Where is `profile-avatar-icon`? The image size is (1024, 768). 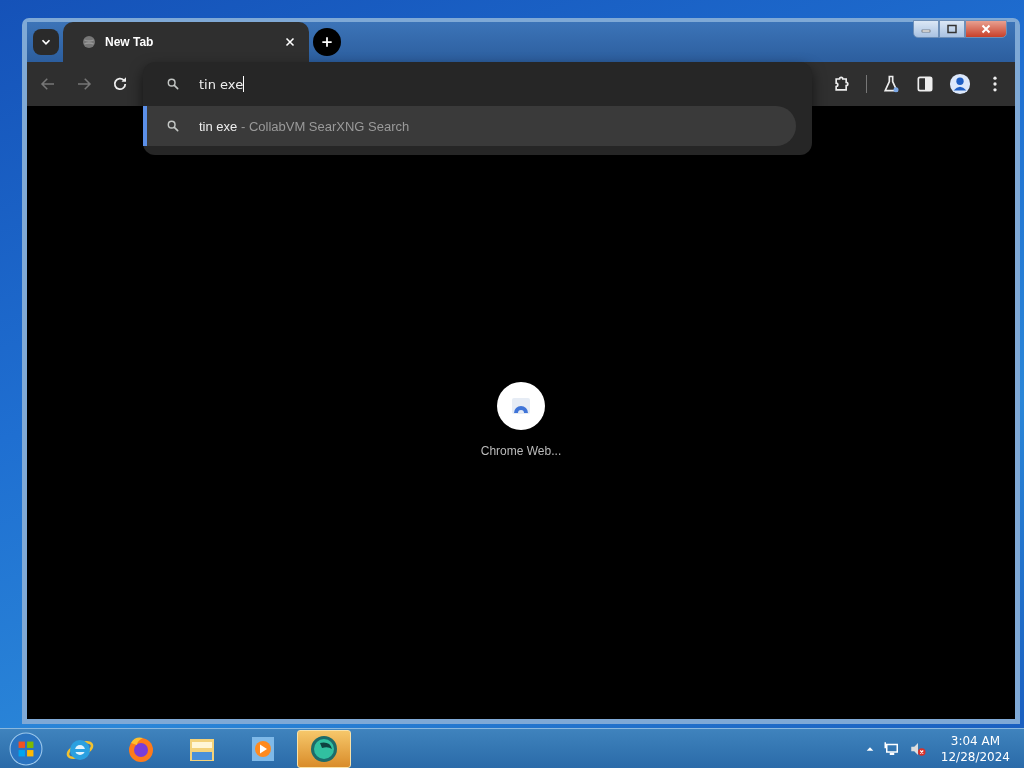
profile-avatar-icon is located at coordinates (960, 84).